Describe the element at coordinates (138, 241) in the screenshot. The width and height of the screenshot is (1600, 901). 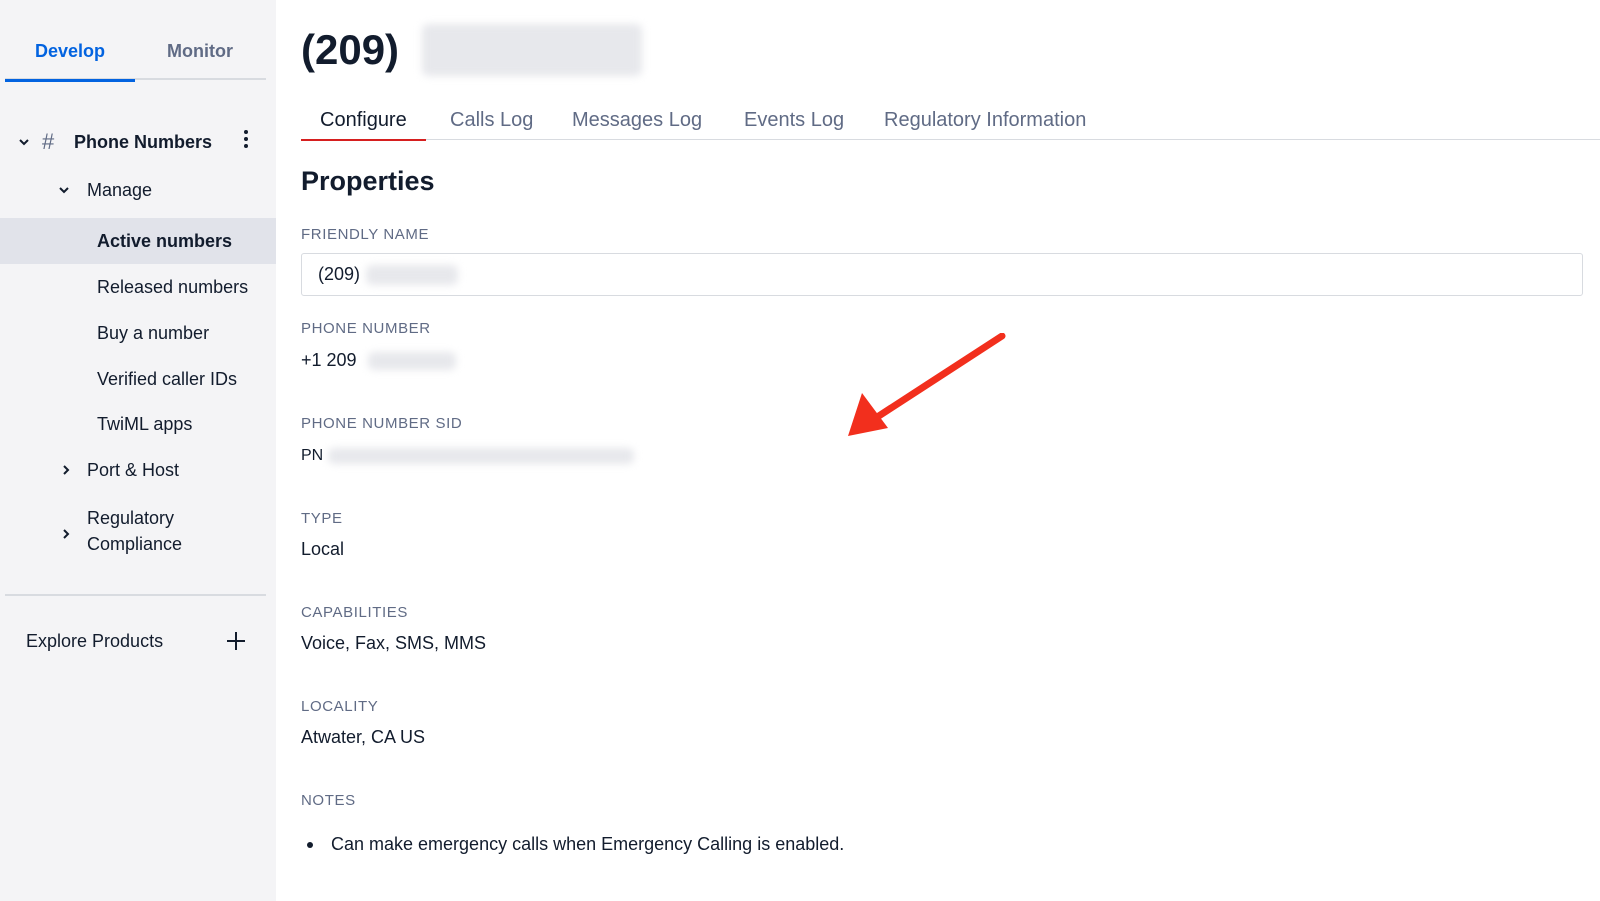
I see `sidebar-item-active-numbers: Active numbers` at that location.